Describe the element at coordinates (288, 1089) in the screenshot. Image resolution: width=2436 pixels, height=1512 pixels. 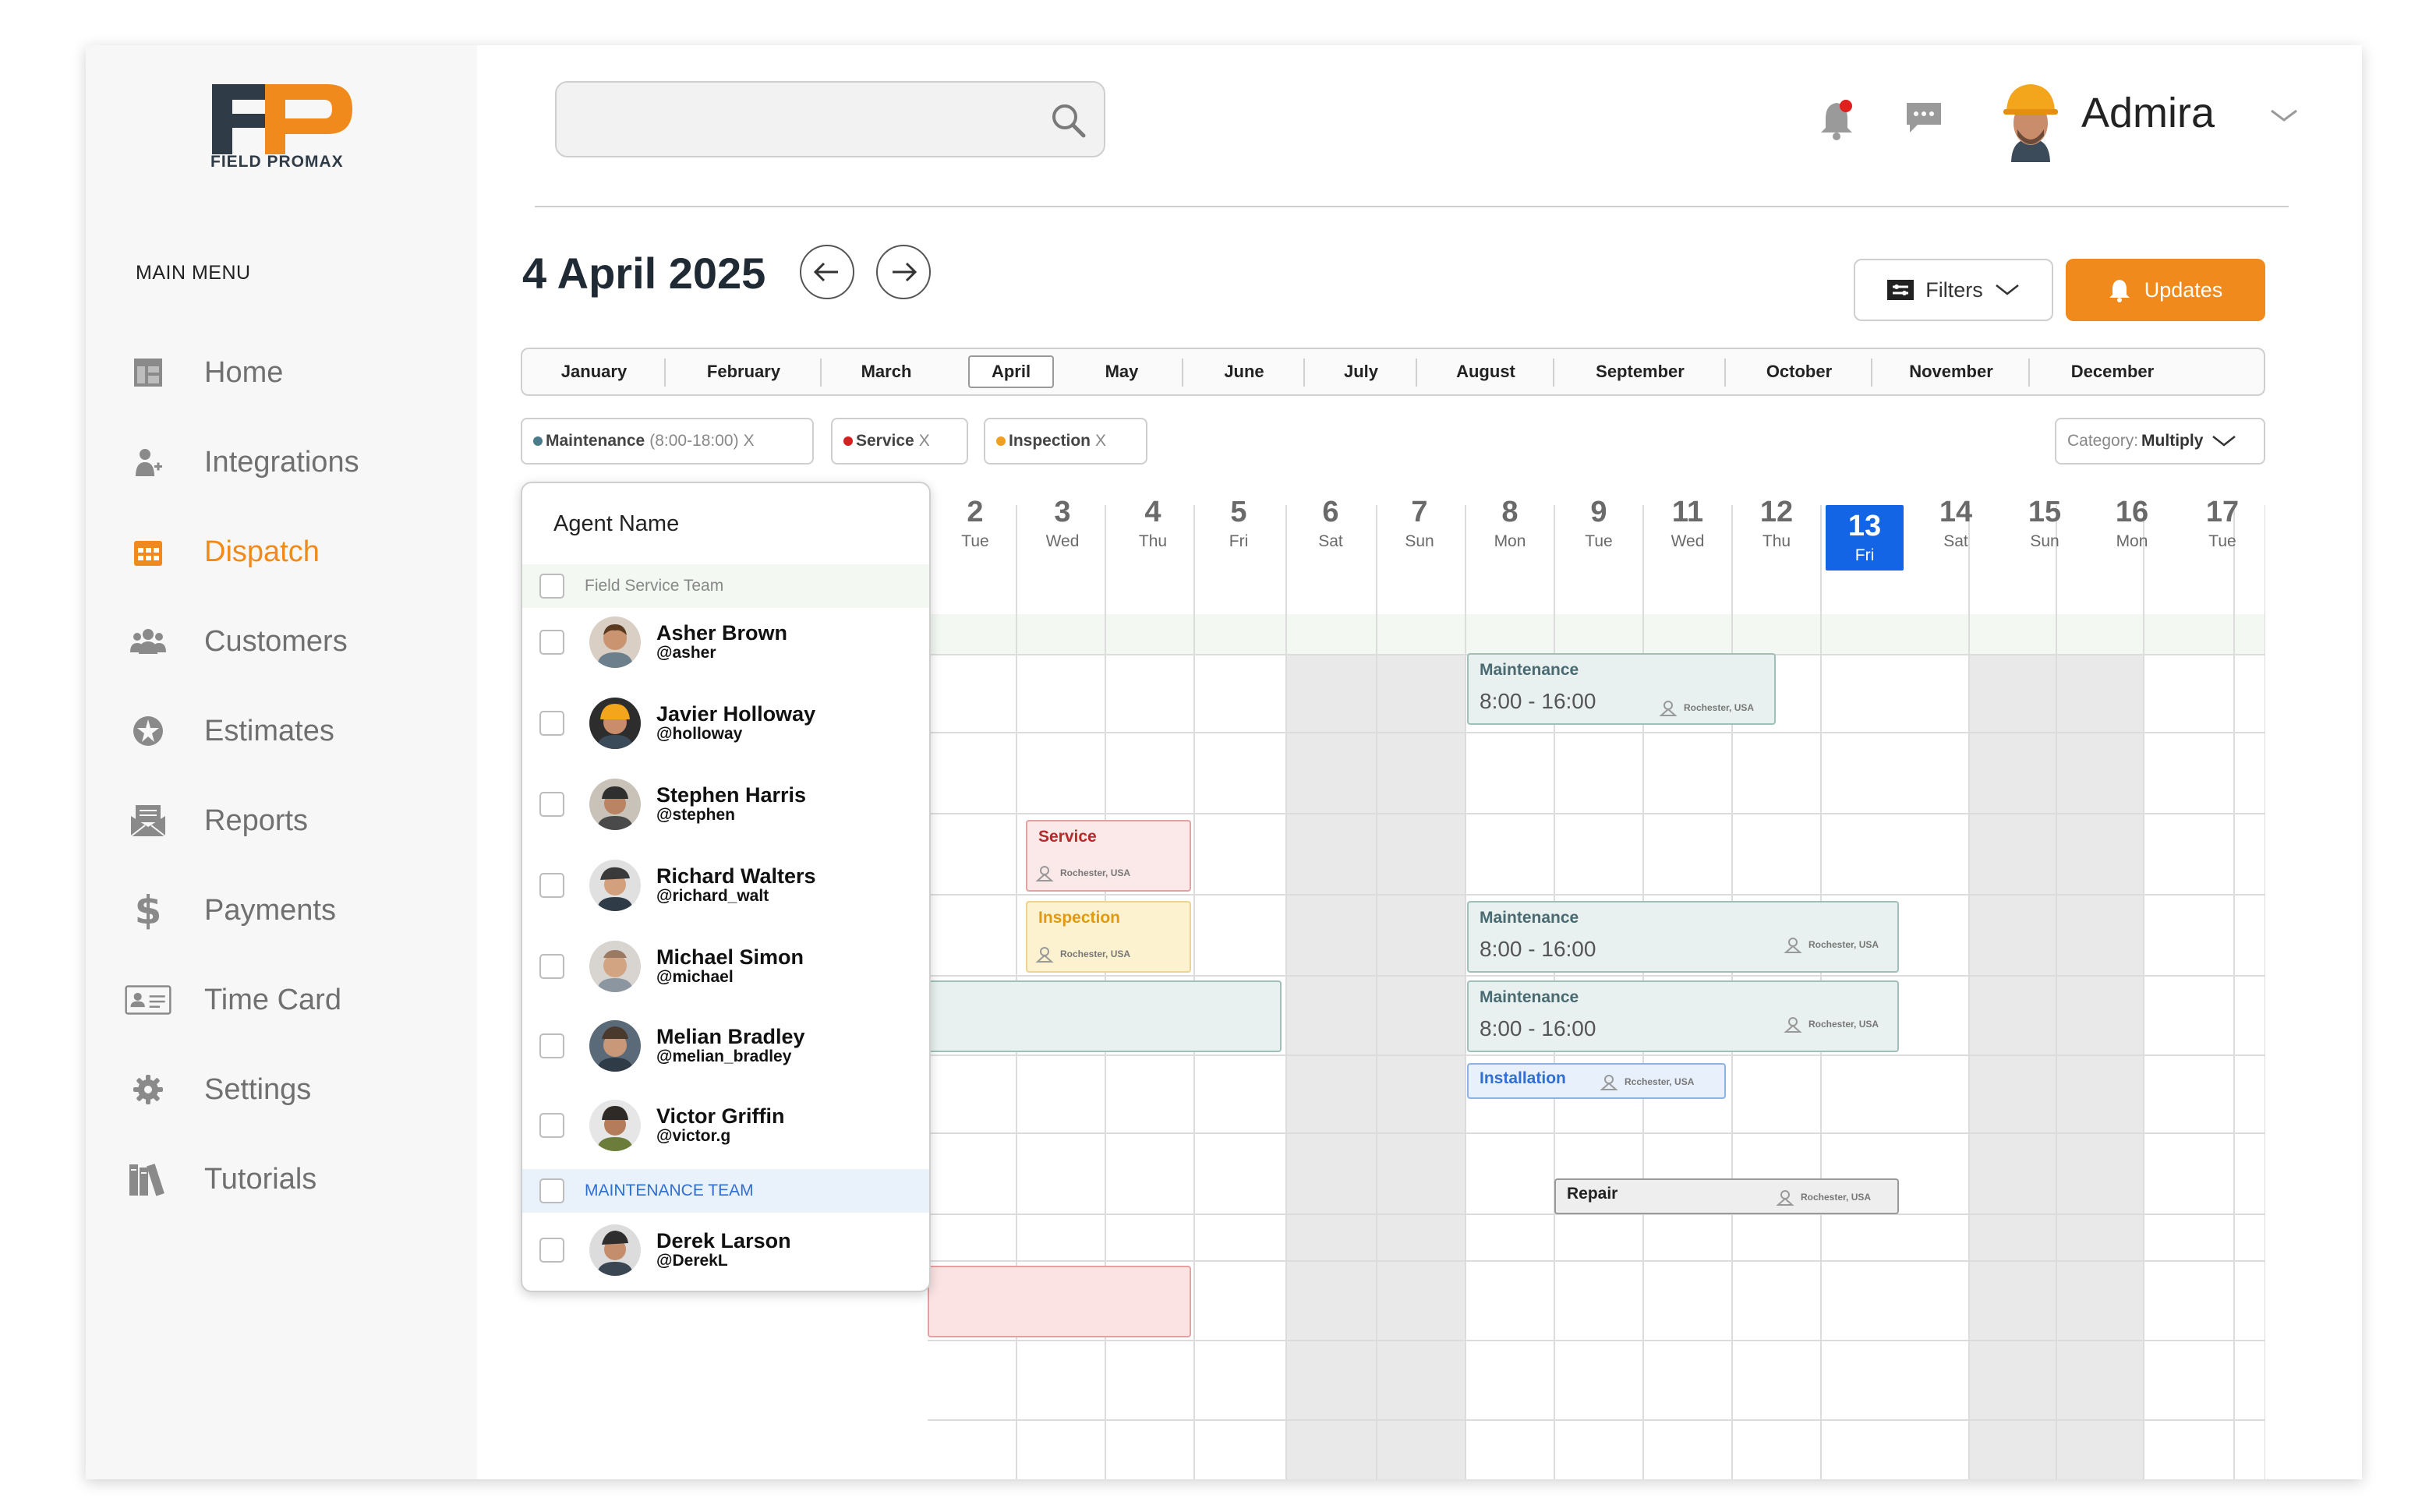
I see `nav-settings: Settings` at that location.